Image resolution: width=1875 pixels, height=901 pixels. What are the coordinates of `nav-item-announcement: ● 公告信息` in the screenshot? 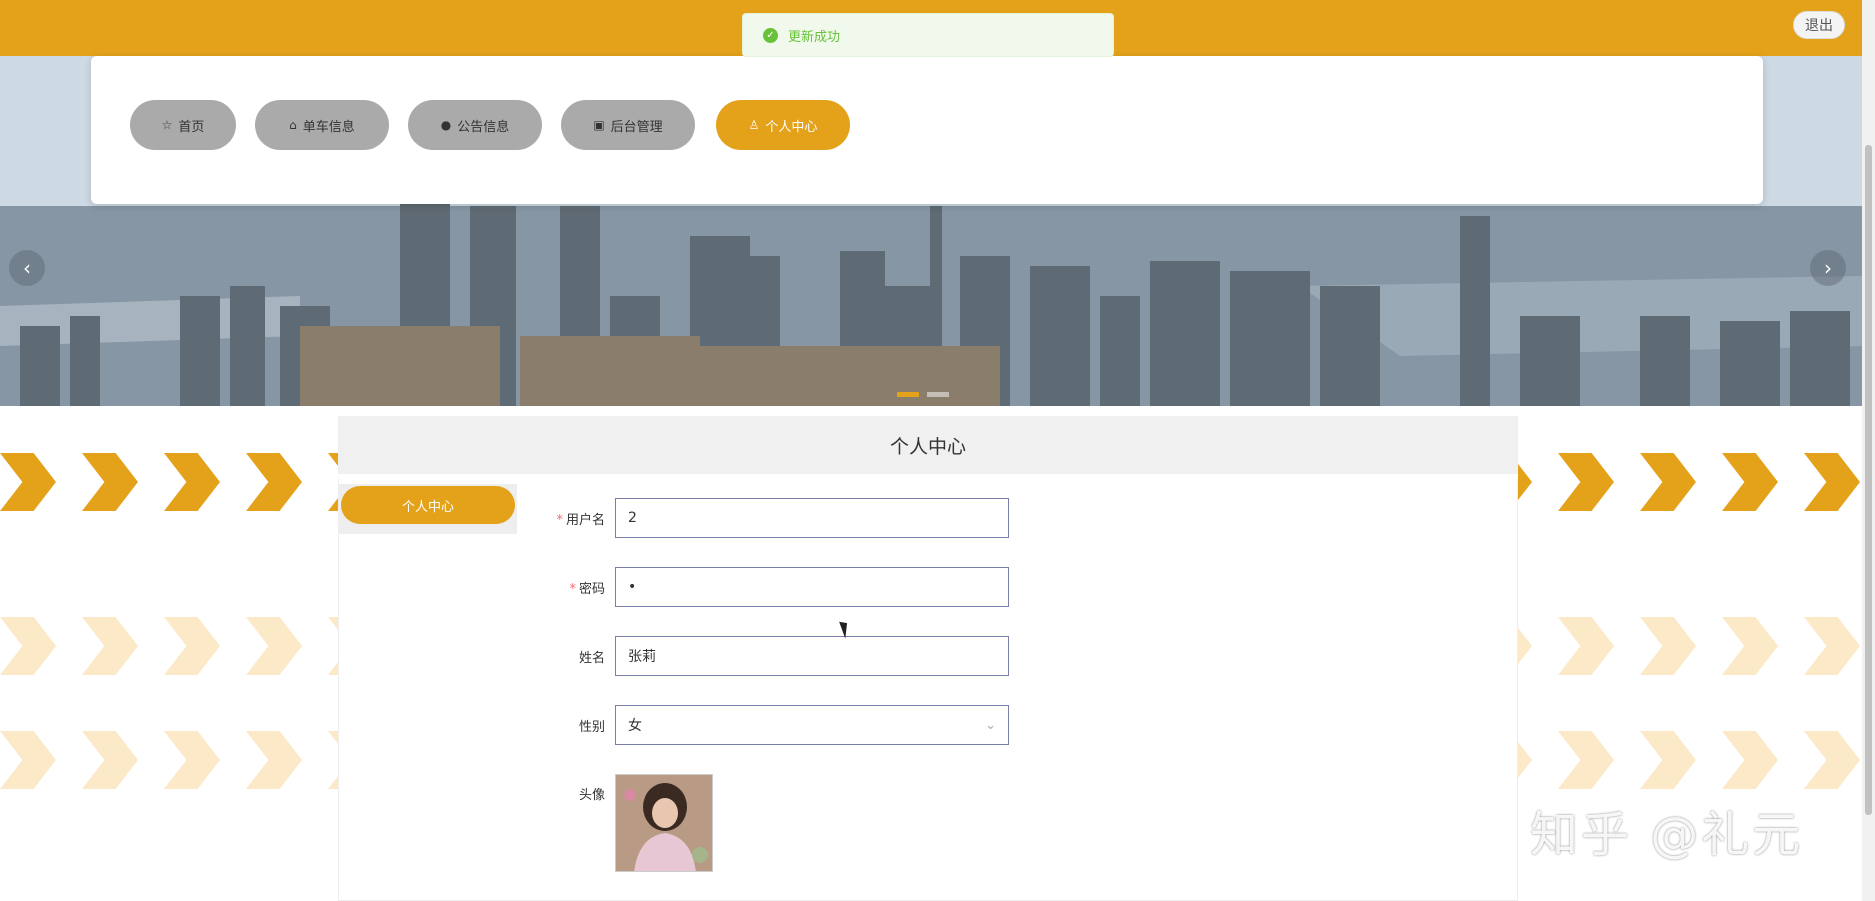 It's located at (475, 125).